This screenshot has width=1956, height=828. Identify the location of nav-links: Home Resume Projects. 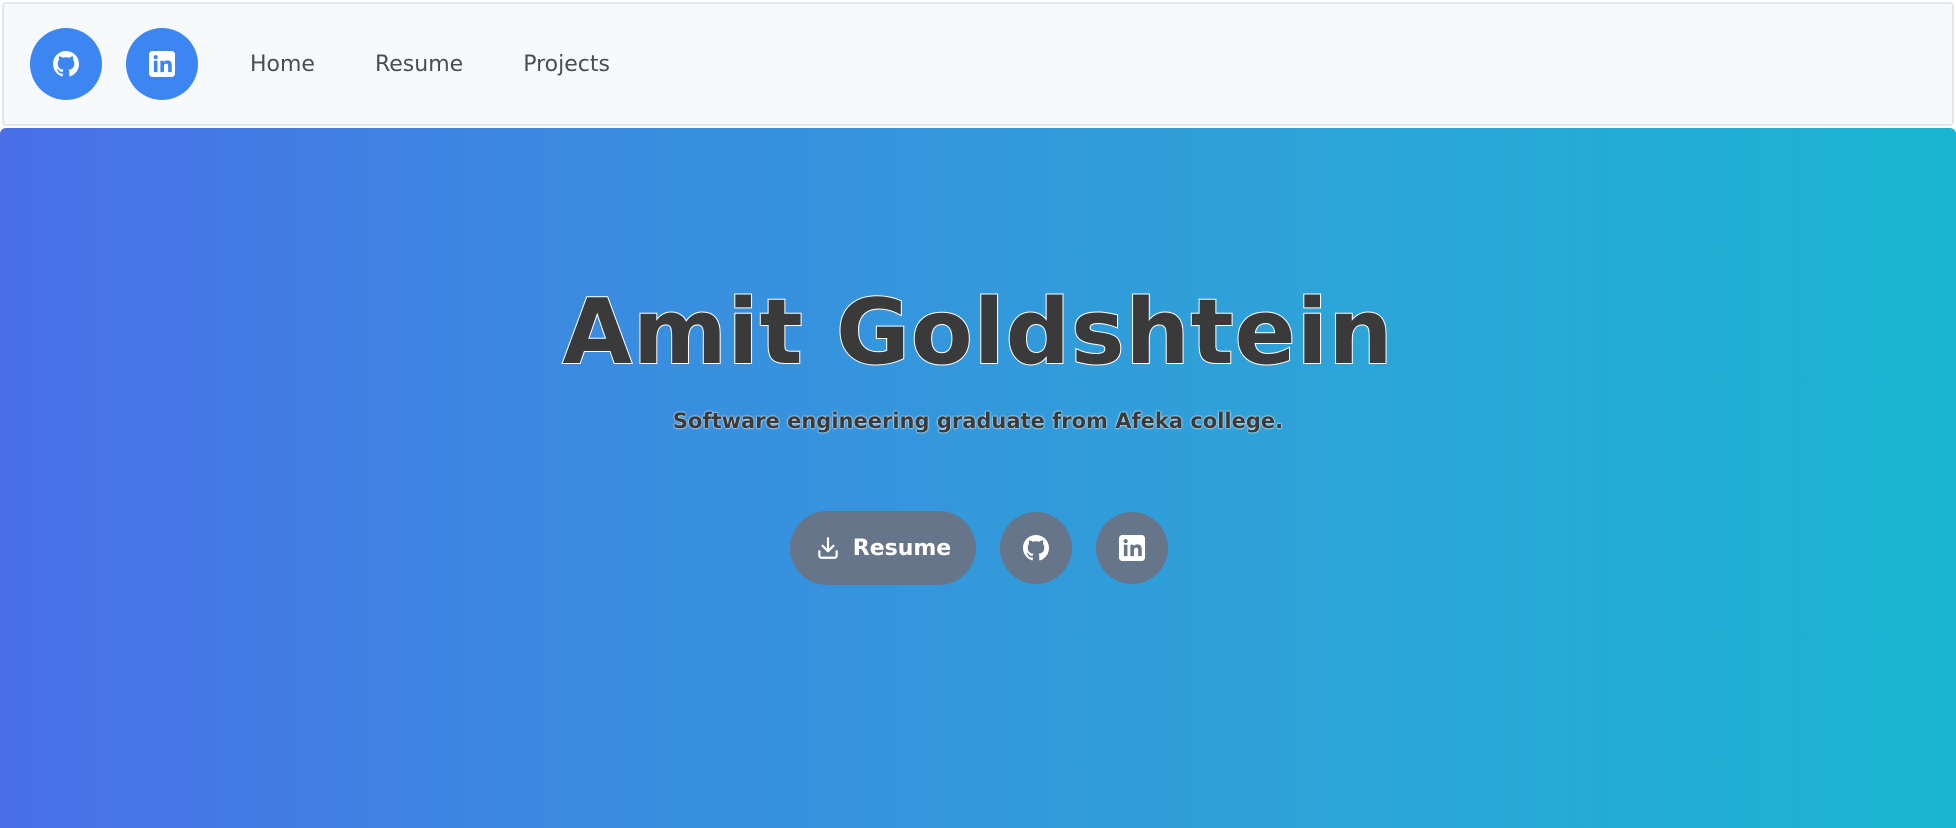
(442, 64).